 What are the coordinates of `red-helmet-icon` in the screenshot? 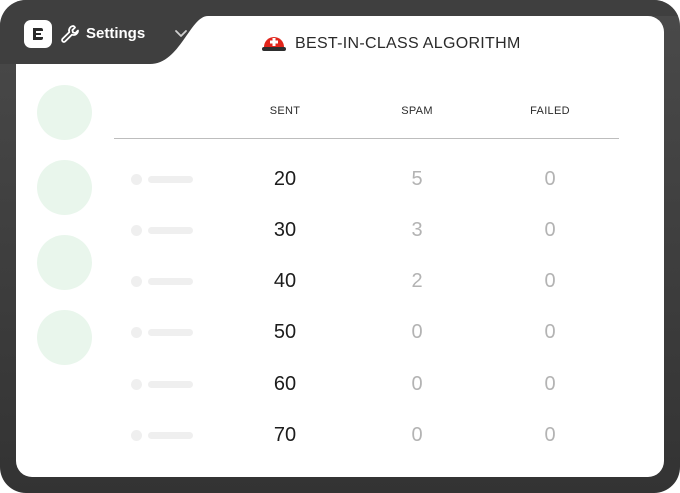 It's located at (274, 44).